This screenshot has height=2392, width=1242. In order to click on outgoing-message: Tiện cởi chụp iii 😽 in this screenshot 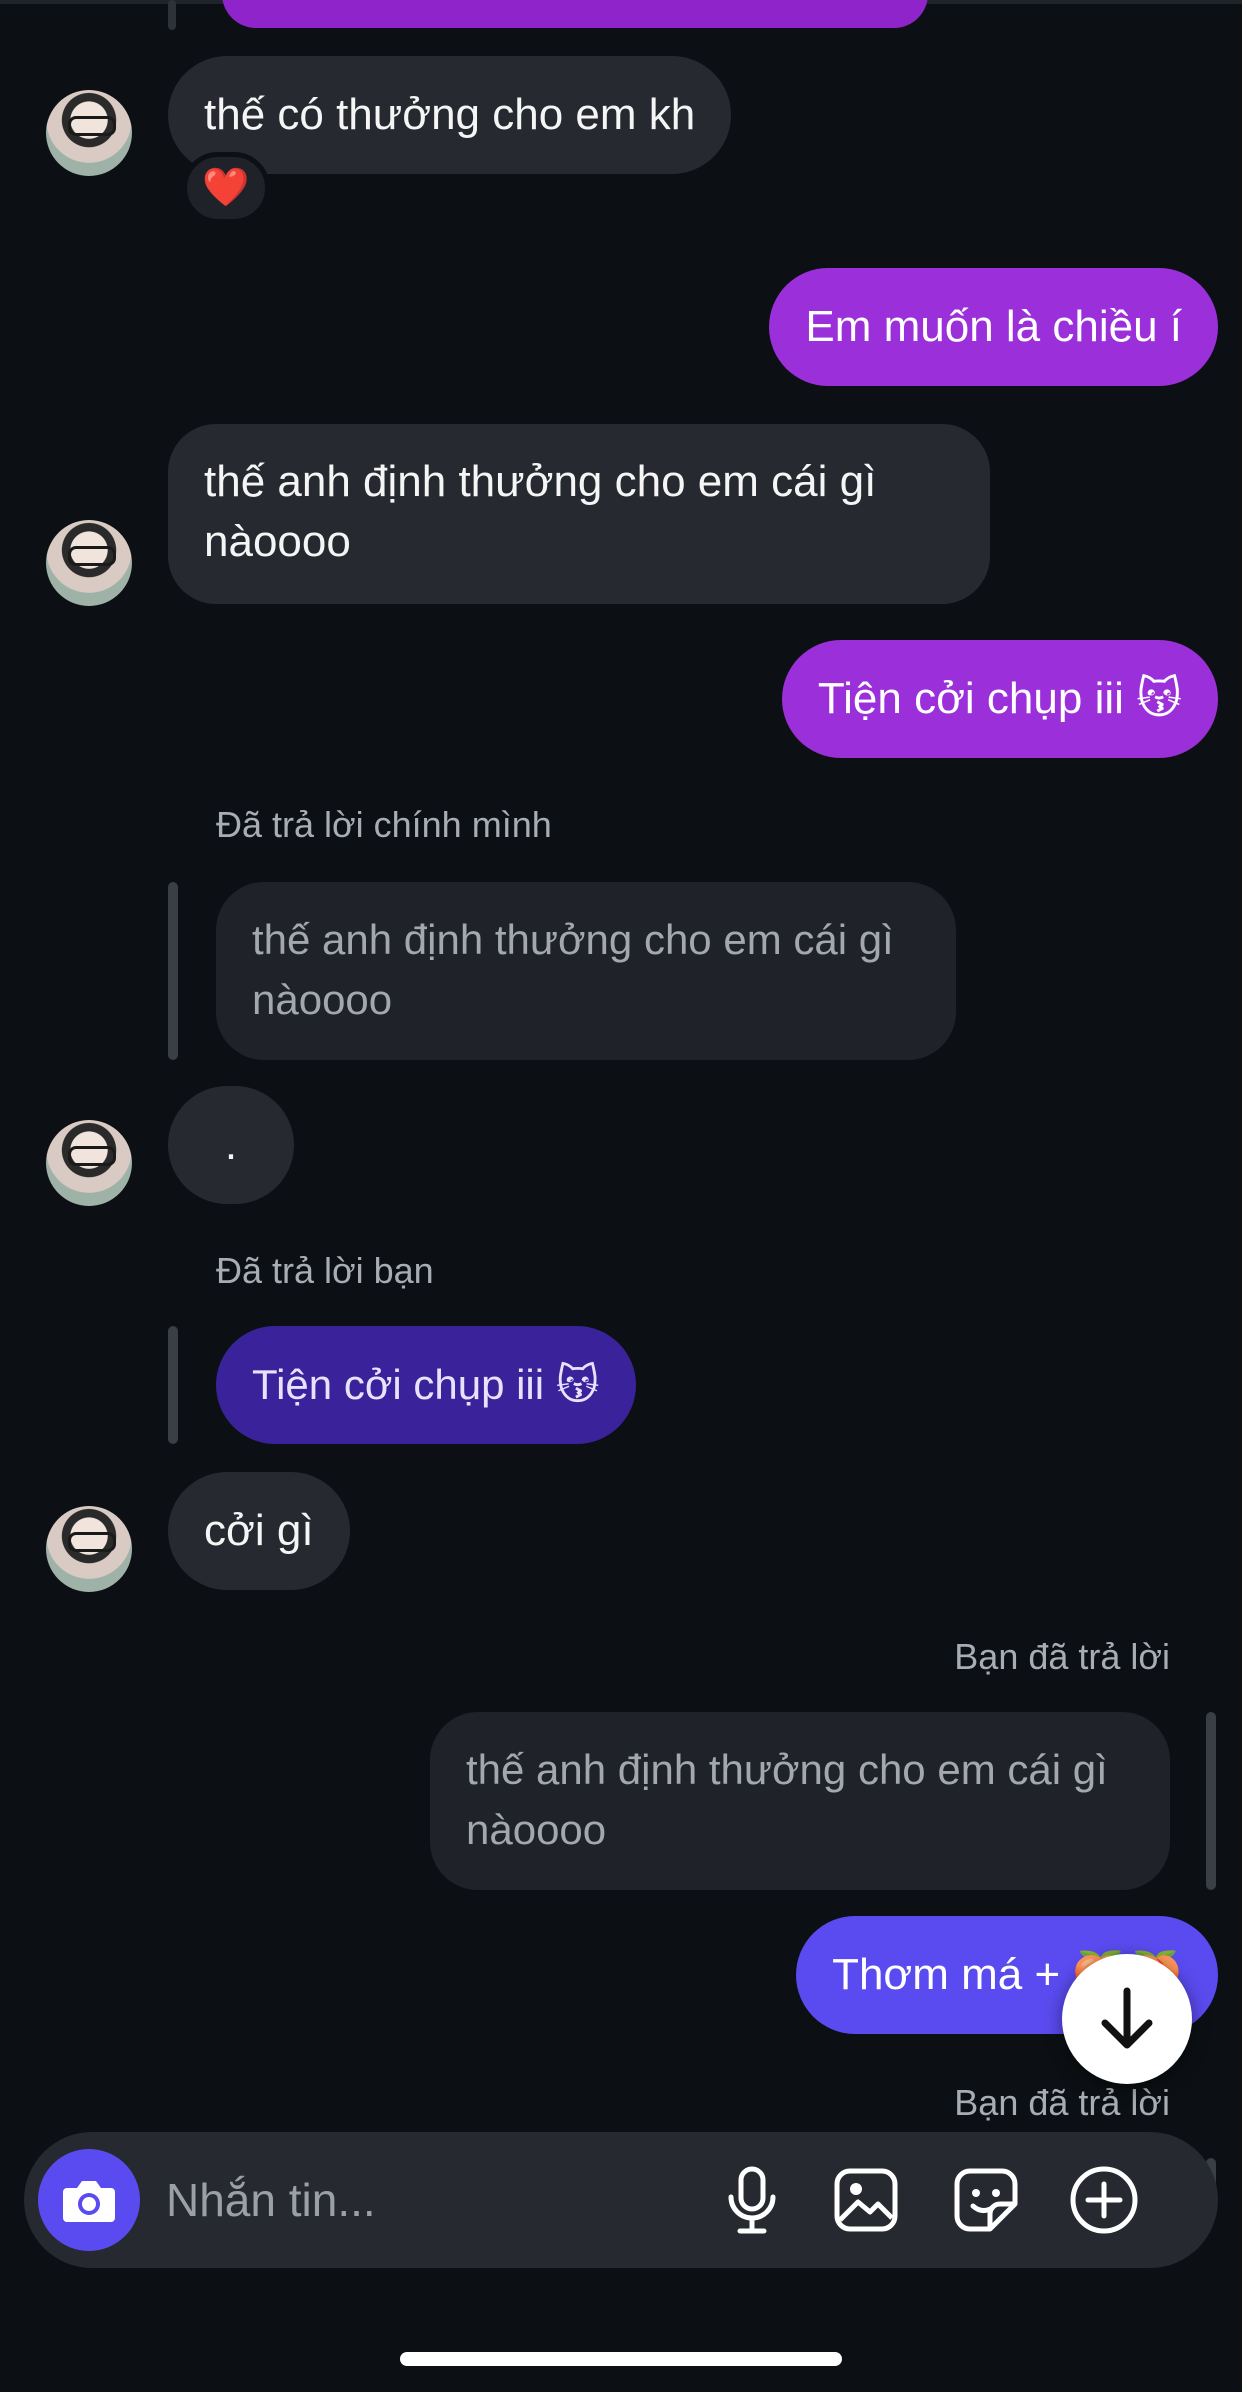, I will do `click(999, 699)`.